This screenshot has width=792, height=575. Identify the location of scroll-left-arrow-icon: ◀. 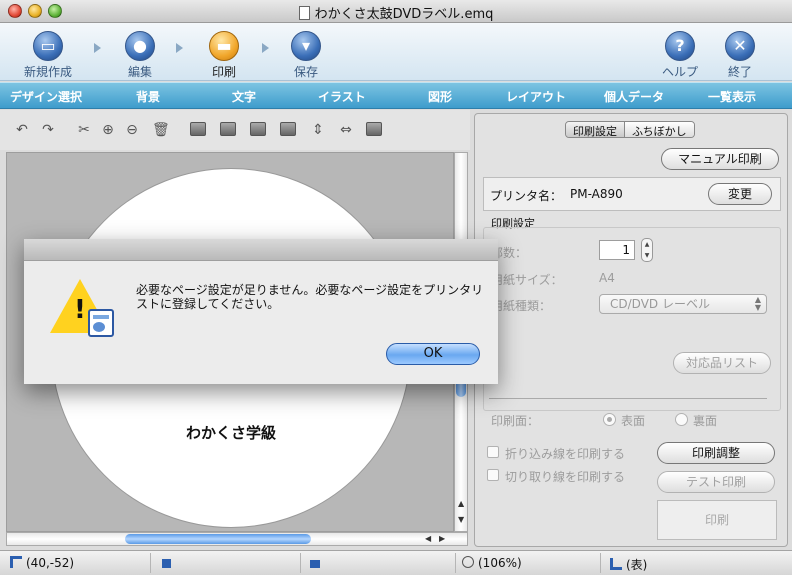
(428, 538).